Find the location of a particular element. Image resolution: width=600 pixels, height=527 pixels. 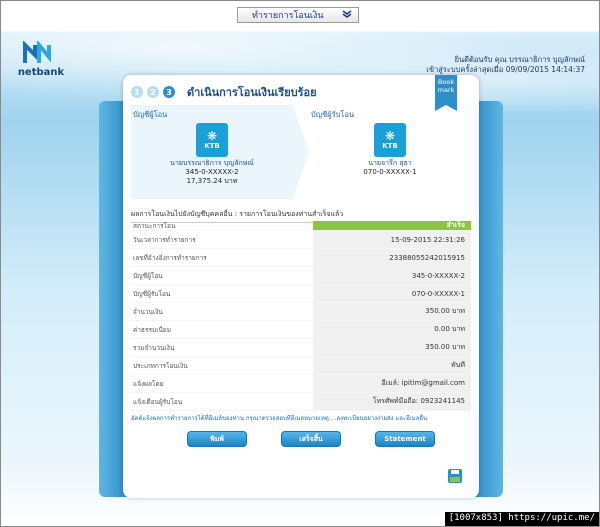

row-label: สถานะการโอน is located at coordinates (154, 225).